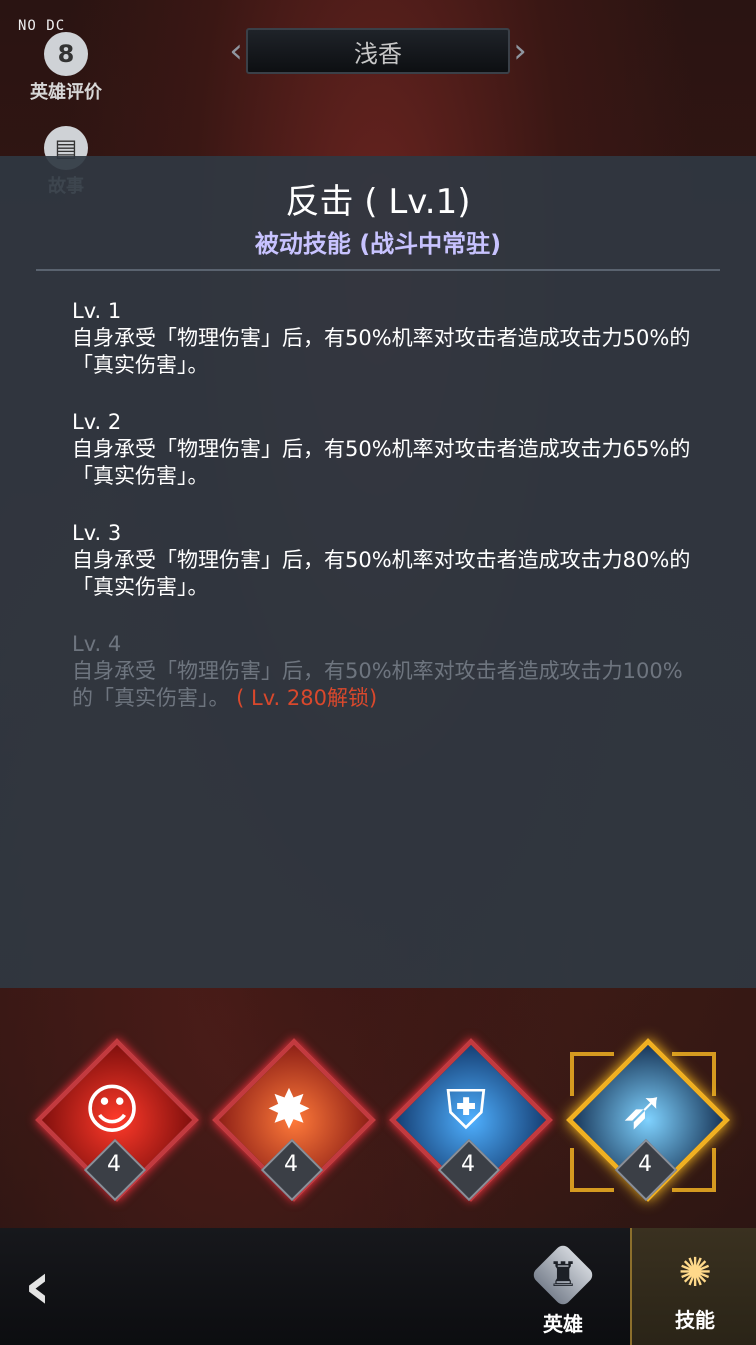 This screenshot has height=1345, width=756. I want to click on skill-shield-sword: ⛨ 4, so click(471, 1120).